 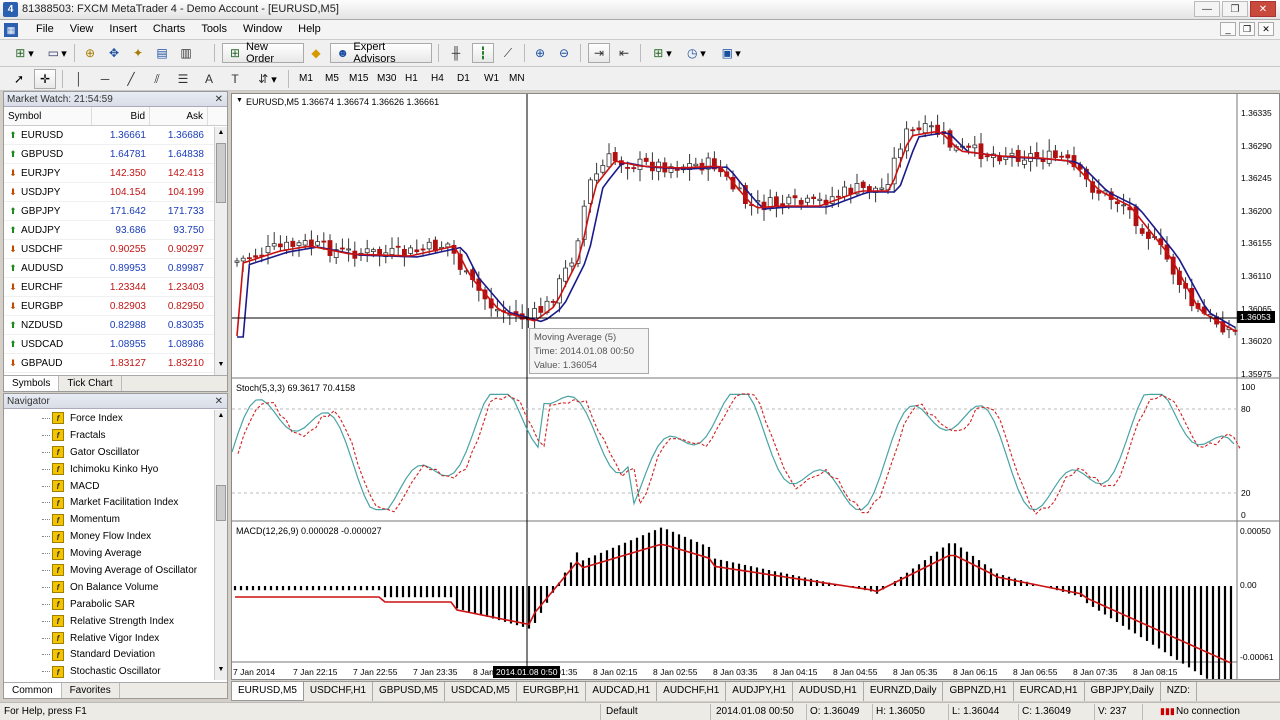 What do you see at coordinates (48, 116) in the screenshot?
I see `column-symbol: Symbol` at bounding box center [48, 116].